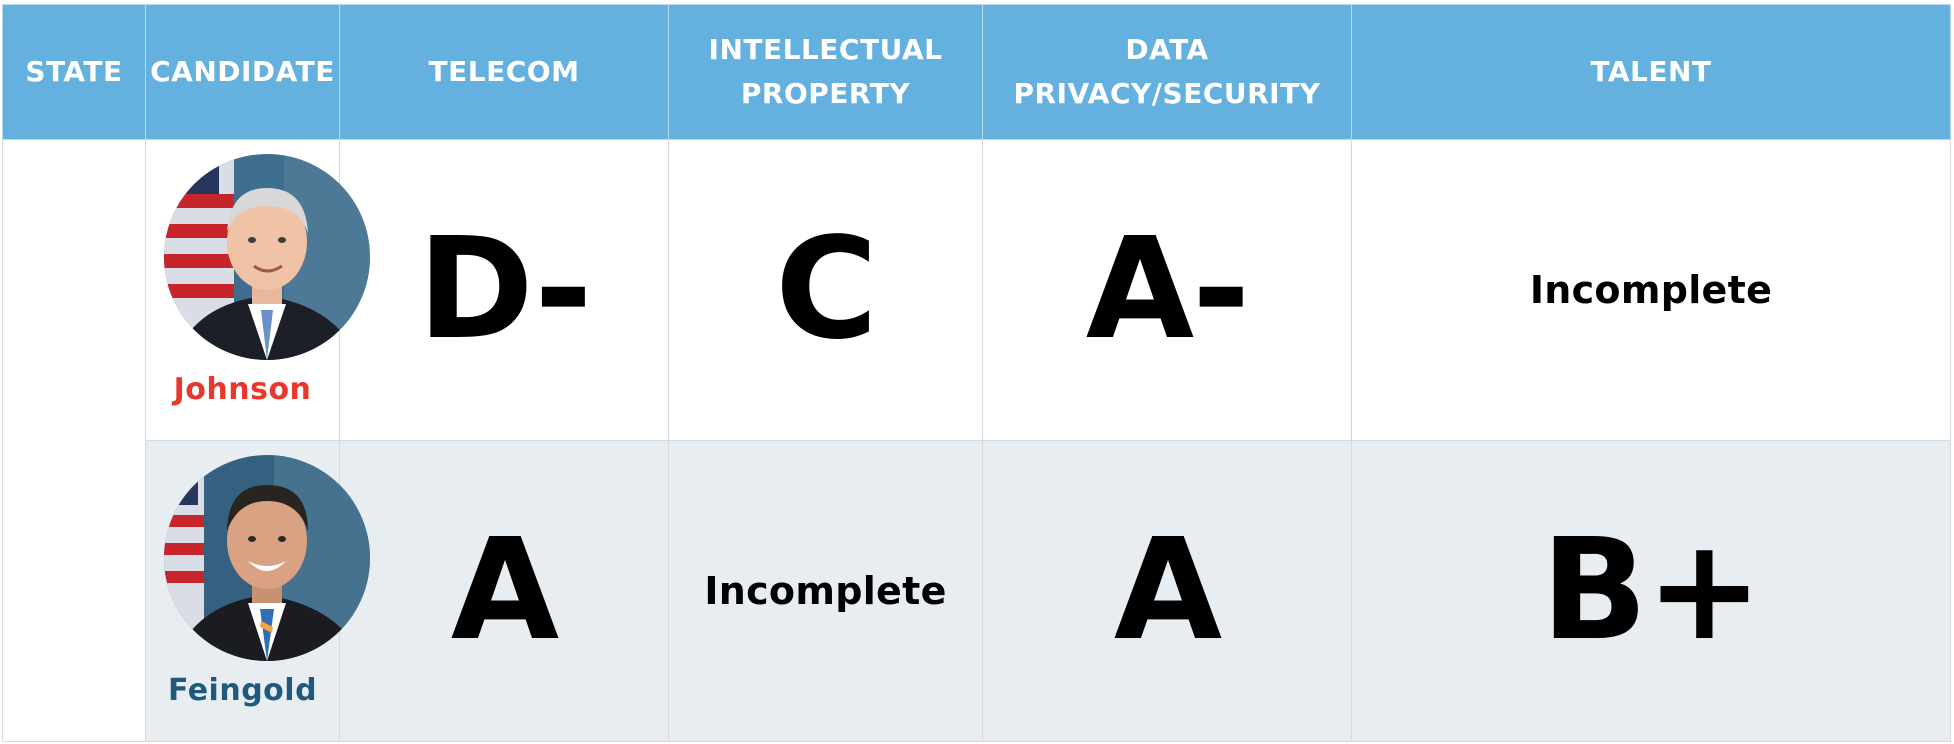 This screenshot has height=744, width=1954. I want to click on header-state: STATE, so click(74, 72).